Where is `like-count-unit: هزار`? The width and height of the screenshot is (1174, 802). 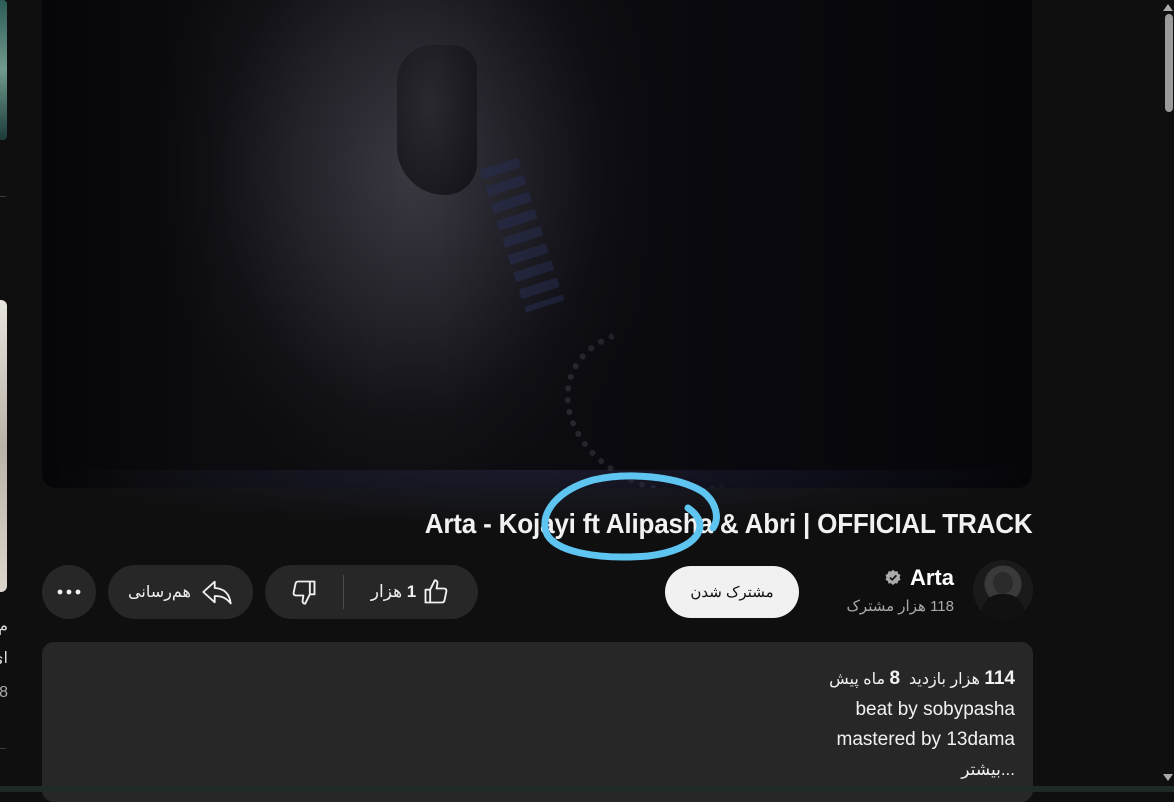 like-count-unit: هزار is located at coordinates (386, 591).